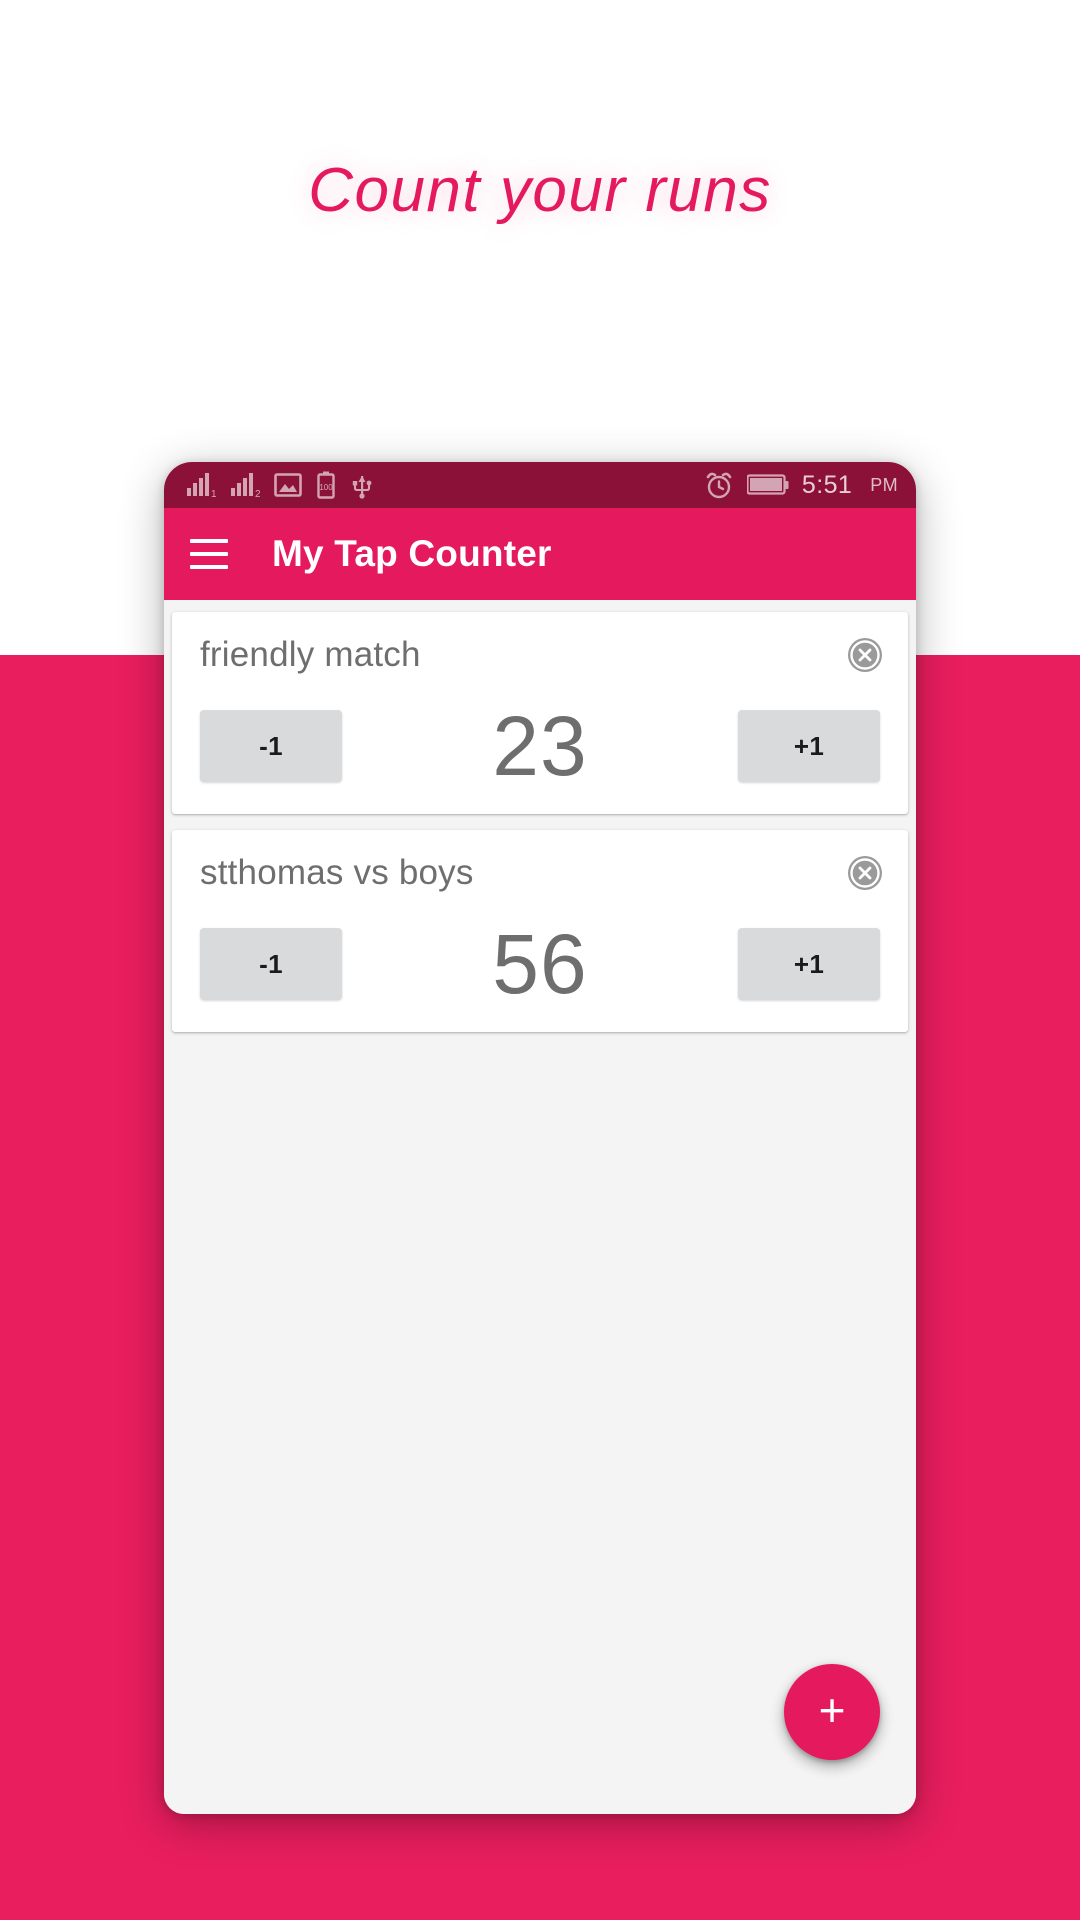  Describe the element at coordinates (213, 493) in the screenshot. I see `svg-text: 1` at that location.